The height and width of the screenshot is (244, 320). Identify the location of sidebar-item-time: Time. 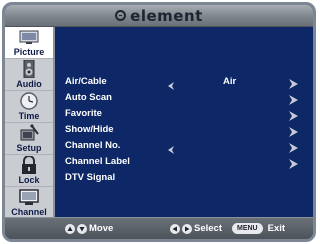
(29, 107).